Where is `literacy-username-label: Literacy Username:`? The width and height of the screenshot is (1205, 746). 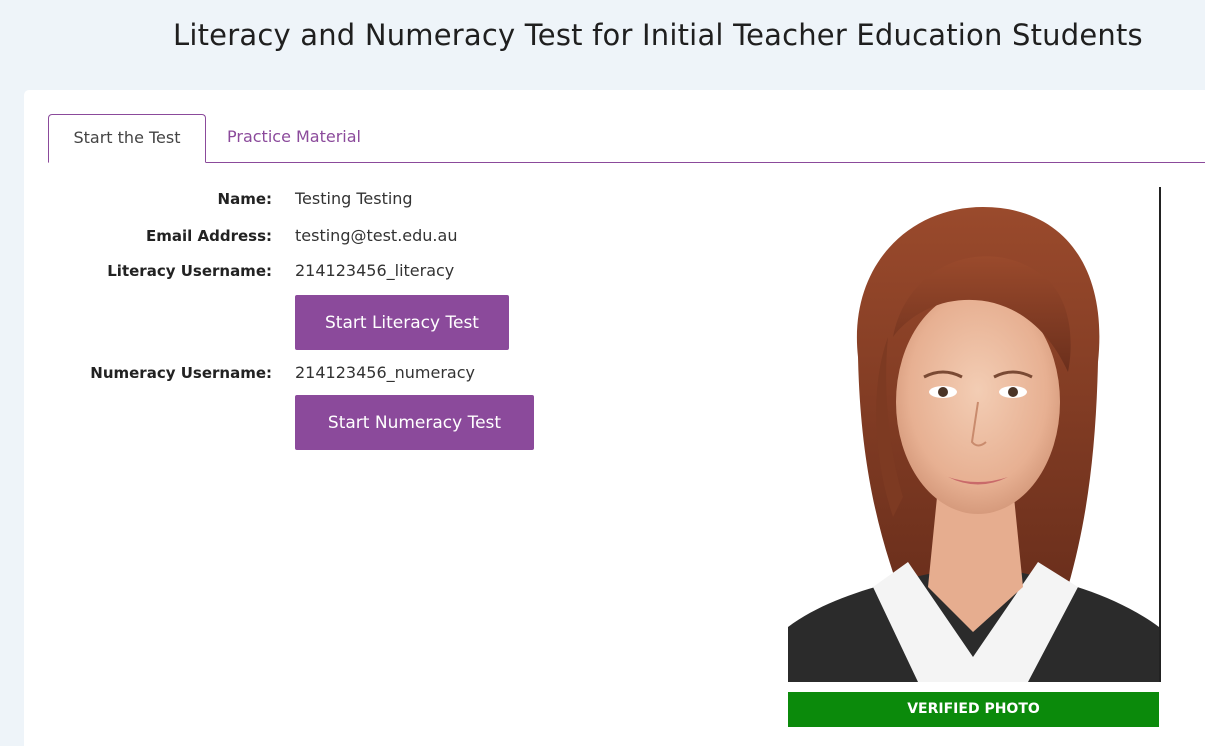 literacy-username-label: Literacy Username: is located at coordinates (189, 271).